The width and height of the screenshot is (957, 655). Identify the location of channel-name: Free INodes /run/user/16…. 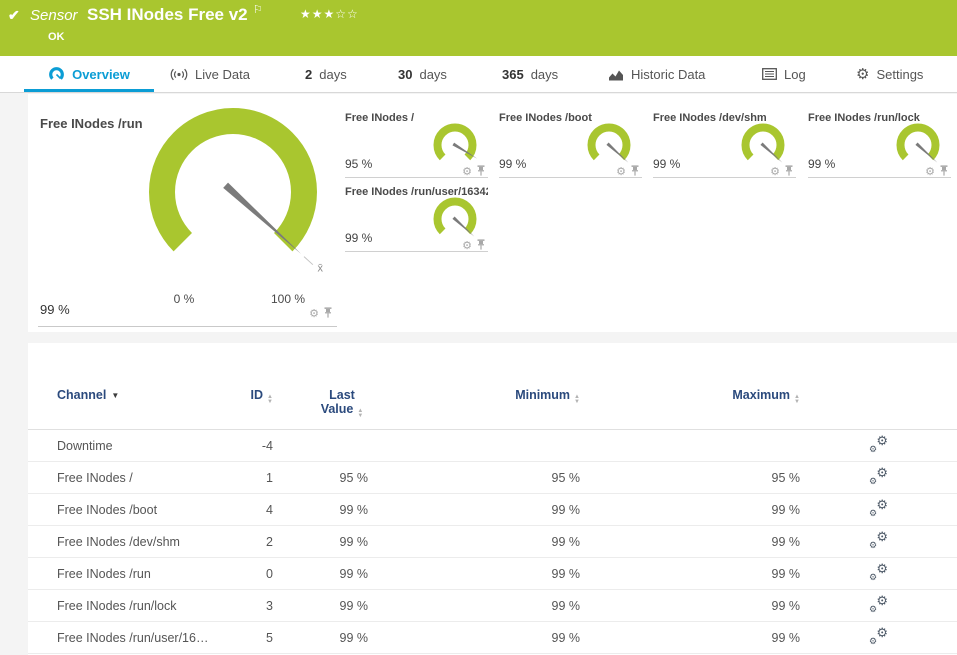
(135, 637).